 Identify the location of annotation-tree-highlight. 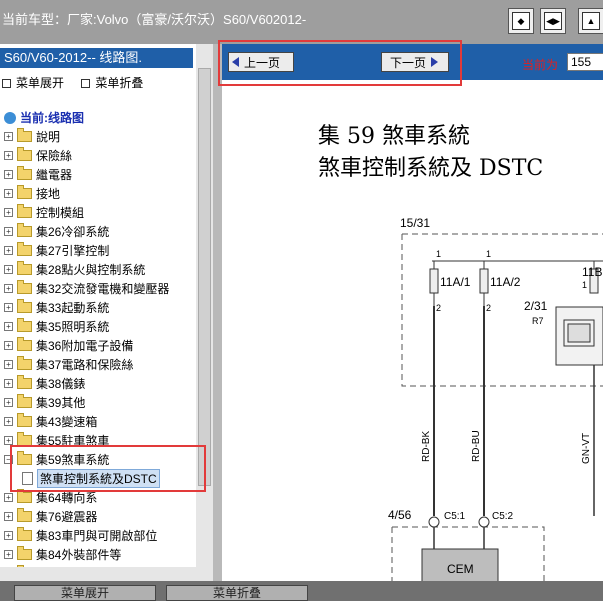
(108, 468).